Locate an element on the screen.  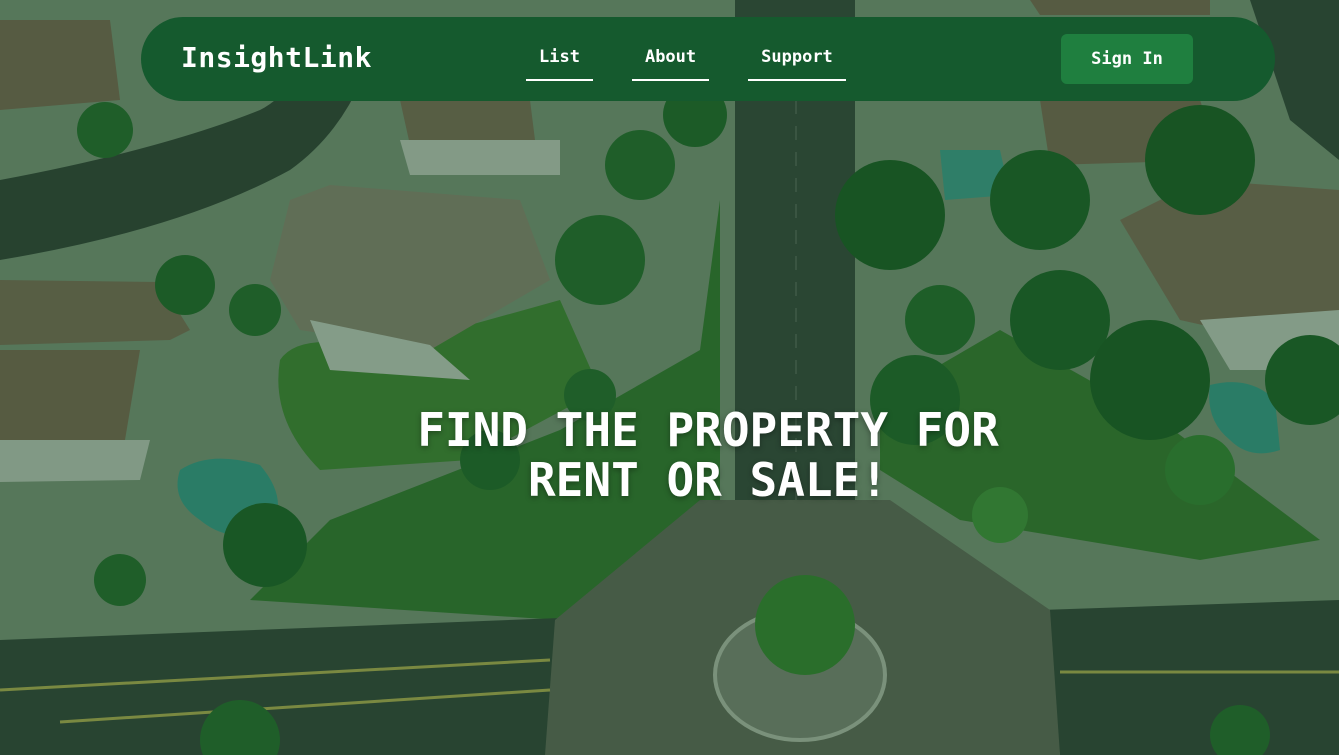
brand-logo: InsightLink is located at coordinates (276, 57).